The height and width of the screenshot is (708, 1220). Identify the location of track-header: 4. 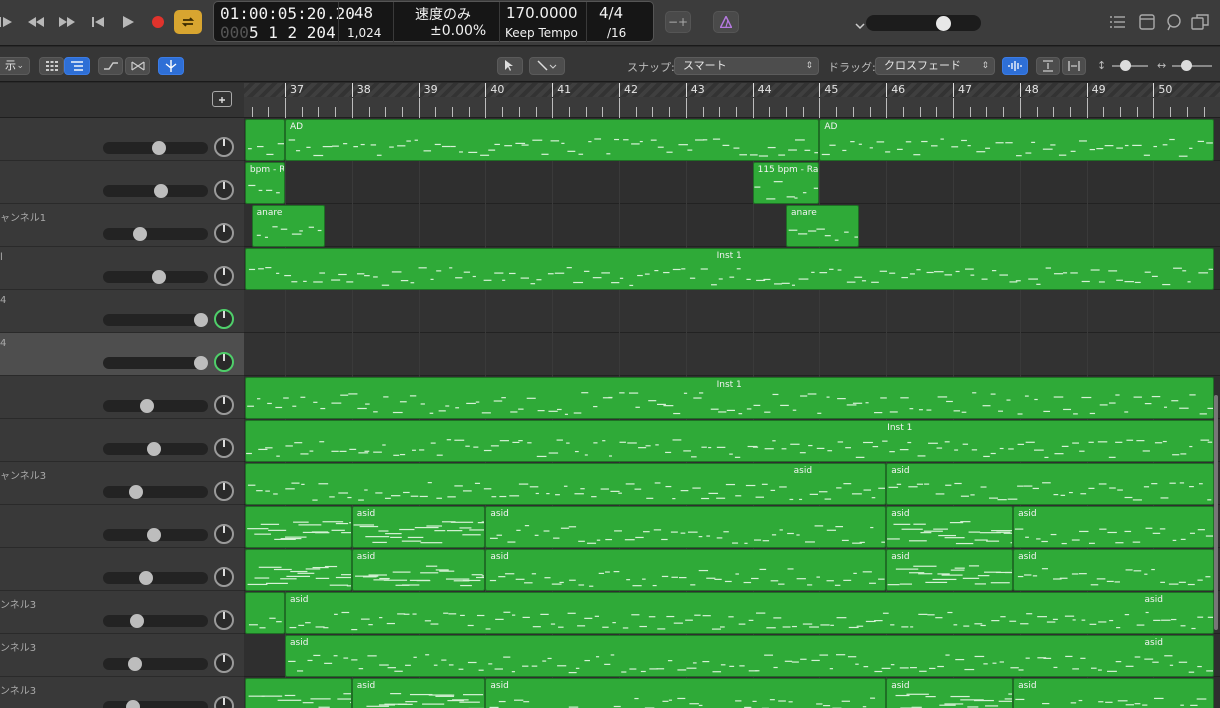
(122, 311).